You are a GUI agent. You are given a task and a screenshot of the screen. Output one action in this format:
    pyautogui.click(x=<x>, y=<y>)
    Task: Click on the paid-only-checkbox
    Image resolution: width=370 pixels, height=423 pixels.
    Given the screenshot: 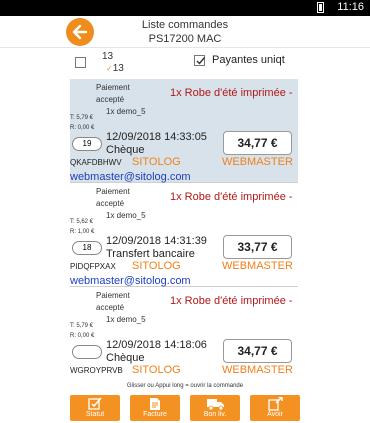 What is the action you would take?
    pyautogui.click(x=200, y=60)
    